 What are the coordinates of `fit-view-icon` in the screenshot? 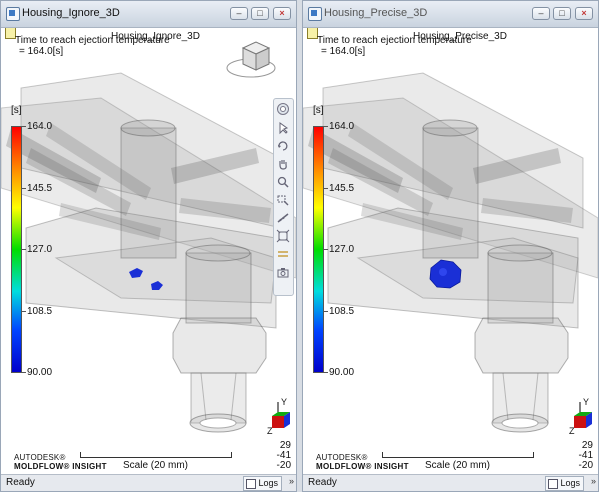 It's located at (283, 236).